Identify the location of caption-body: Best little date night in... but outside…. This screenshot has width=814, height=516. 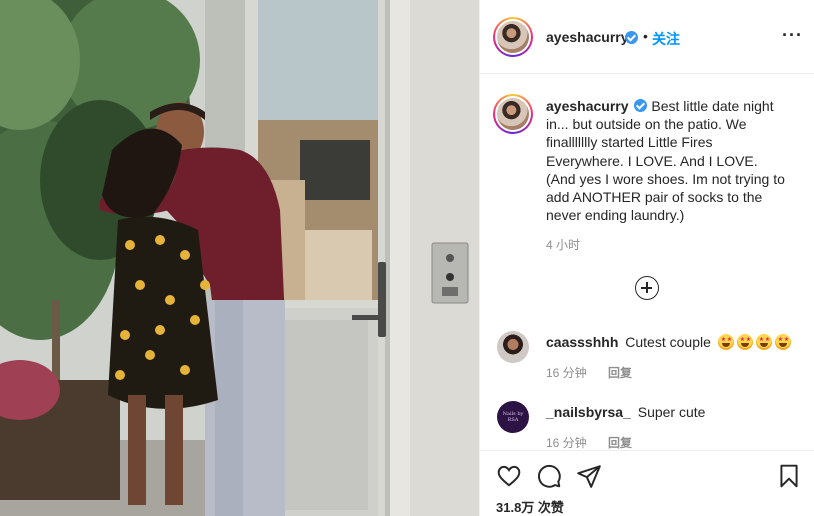
(665, 161).